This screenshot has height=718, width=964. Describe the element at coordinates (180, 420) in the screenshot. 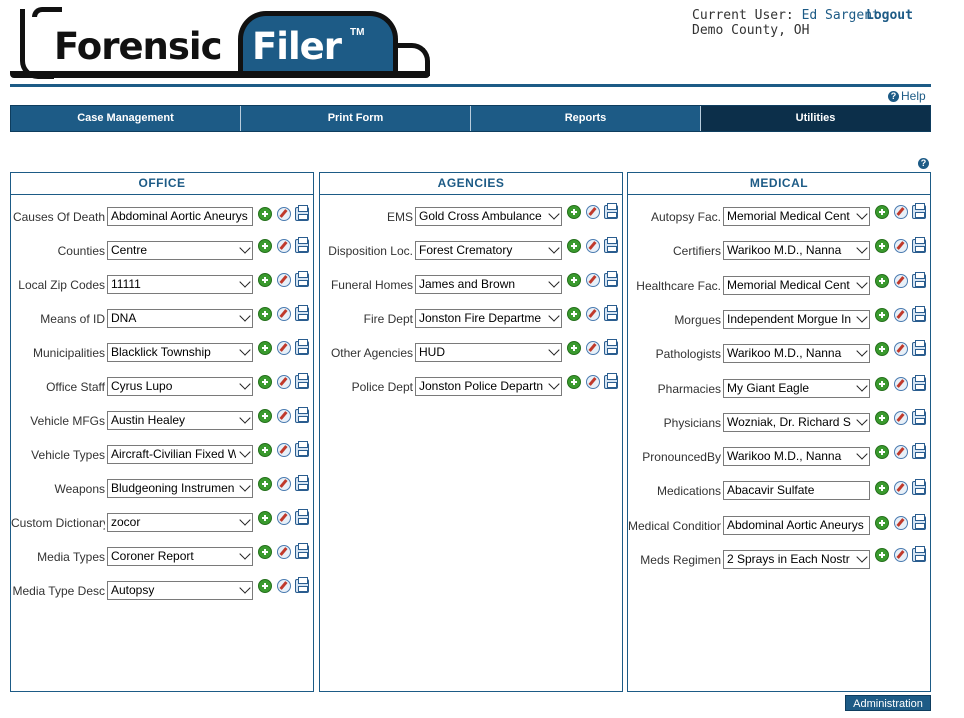

I see `vehicle-mfgs-select: Austin Healey` at that location.